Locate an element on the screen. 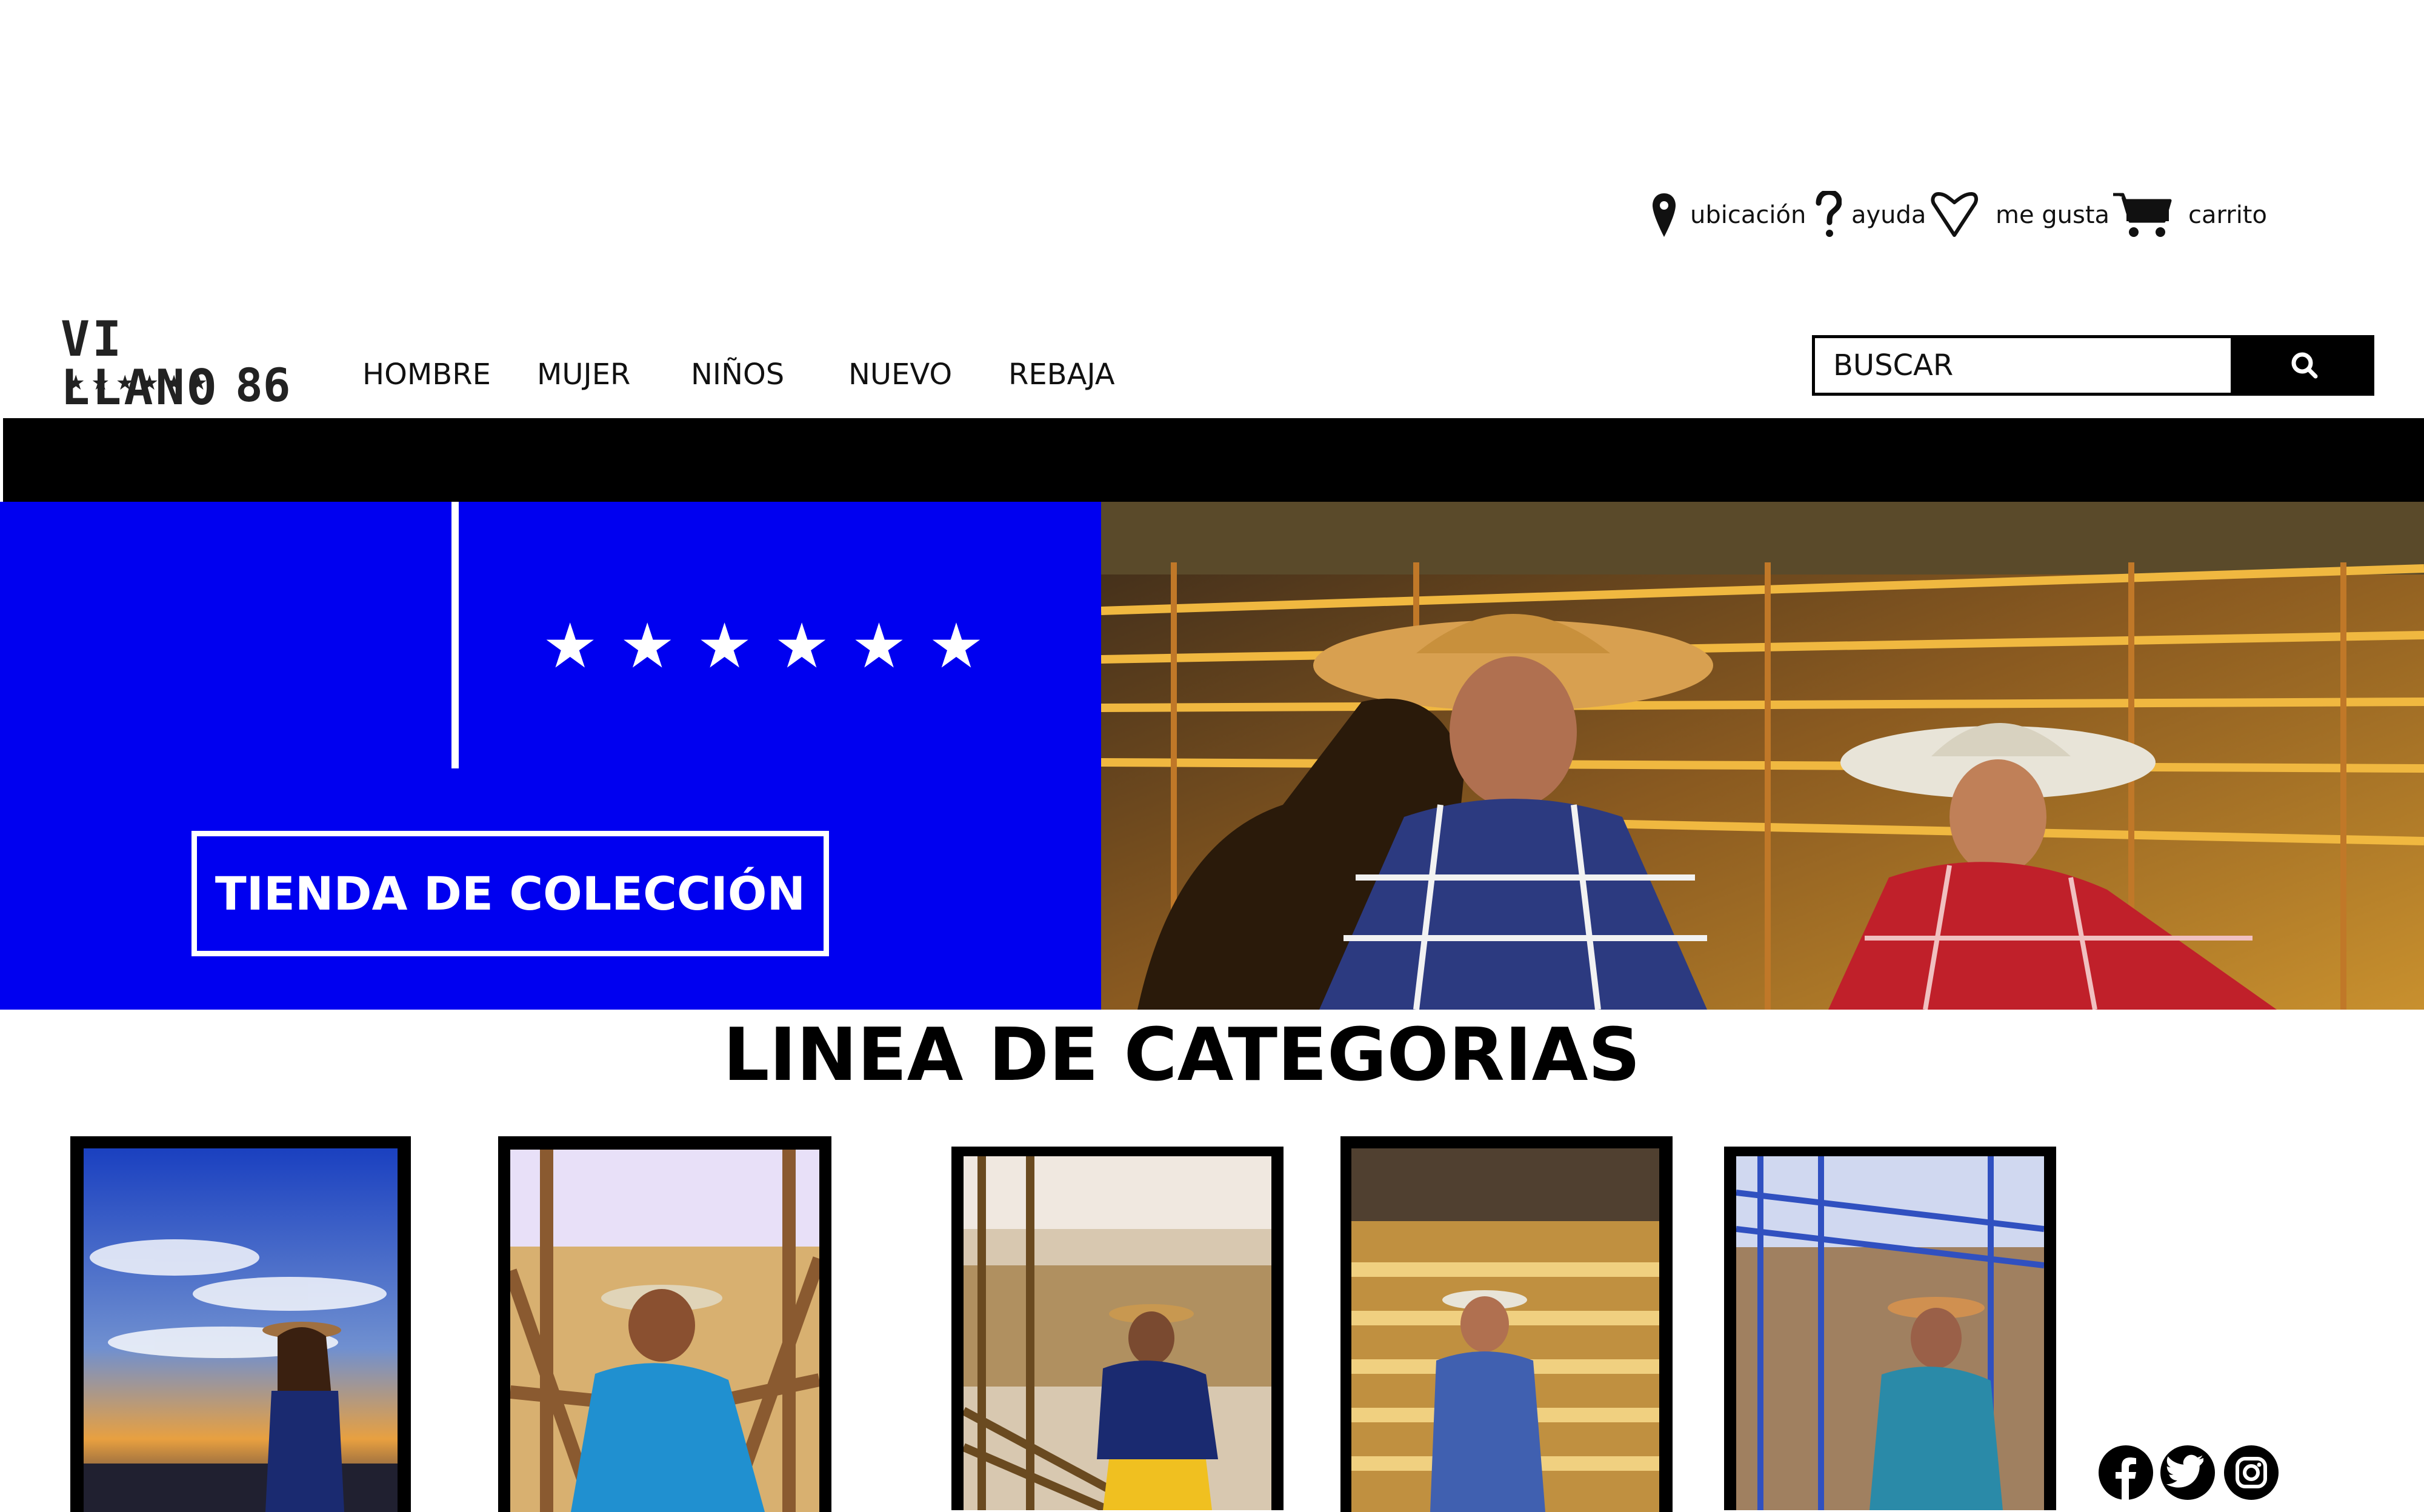 This screenshot has width=2424, height=1512. question-mark-icon is located at coordinates (1829, 214).